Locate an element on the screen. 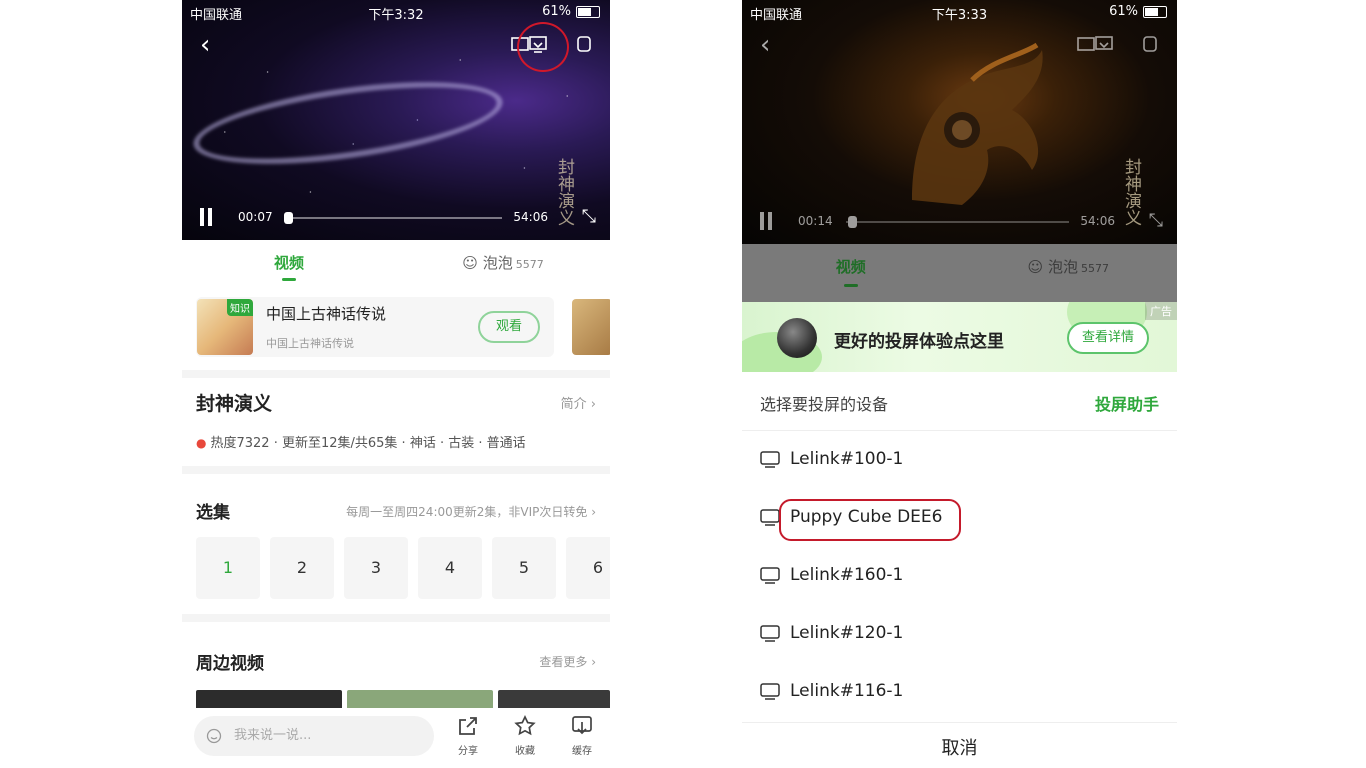  show-meta: ● 热度7322 · 更新至12集/共65集 · 神话 · 古装 · 普通话 is located at coordinates (361, 443).